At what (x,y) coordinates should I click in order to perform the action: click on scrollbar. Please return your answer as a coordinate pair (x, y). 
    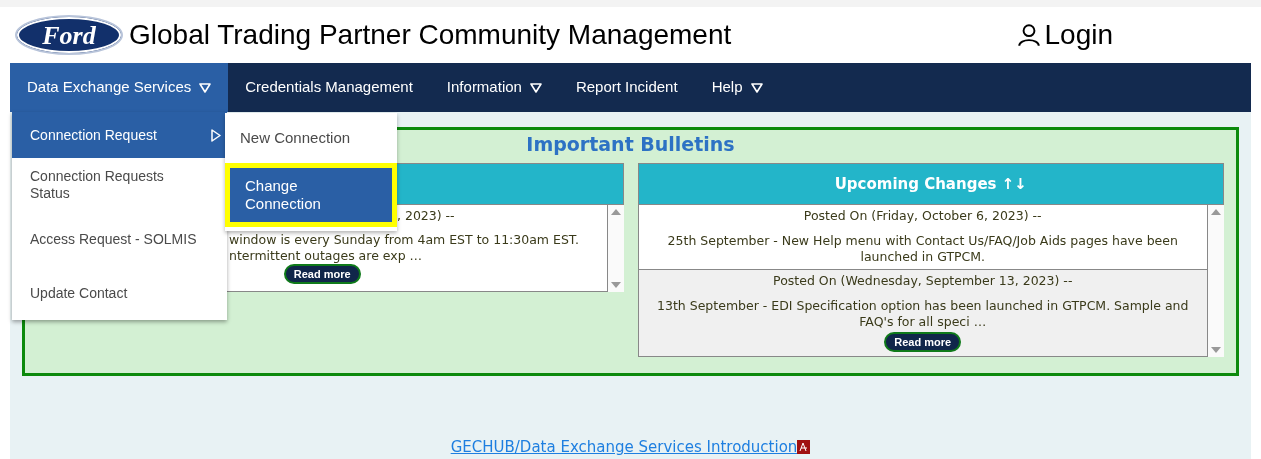
    Looking at the image, I should click on (1216, 281).